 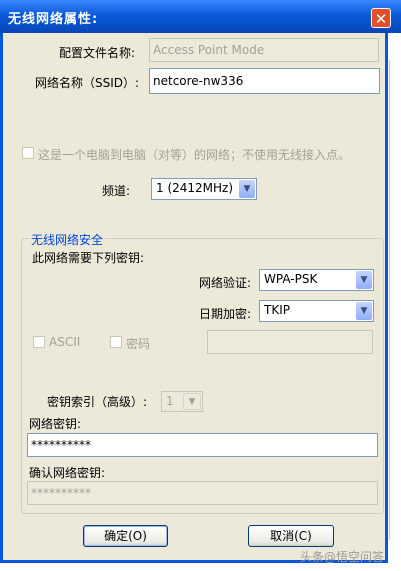 I want to click on profile-name-label: 配置文件名称:, so click(x=97, y=53).